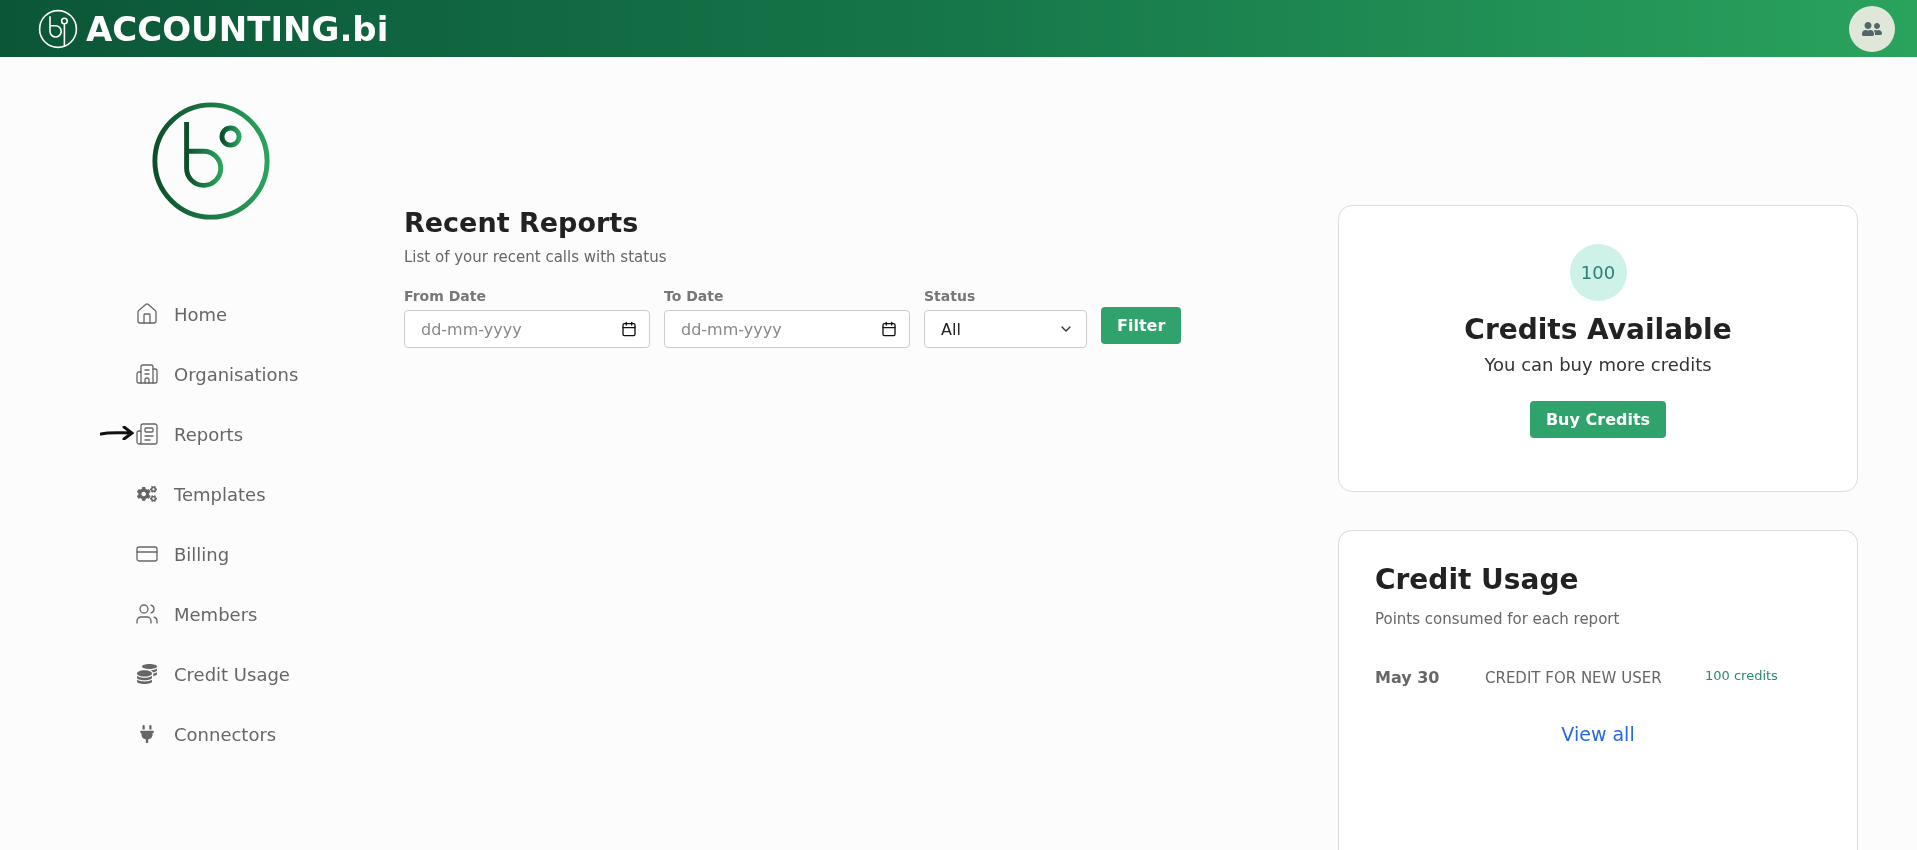 The image size is (1917, 850). I want to click on page-title: Recent Reports, so click(522, 222).